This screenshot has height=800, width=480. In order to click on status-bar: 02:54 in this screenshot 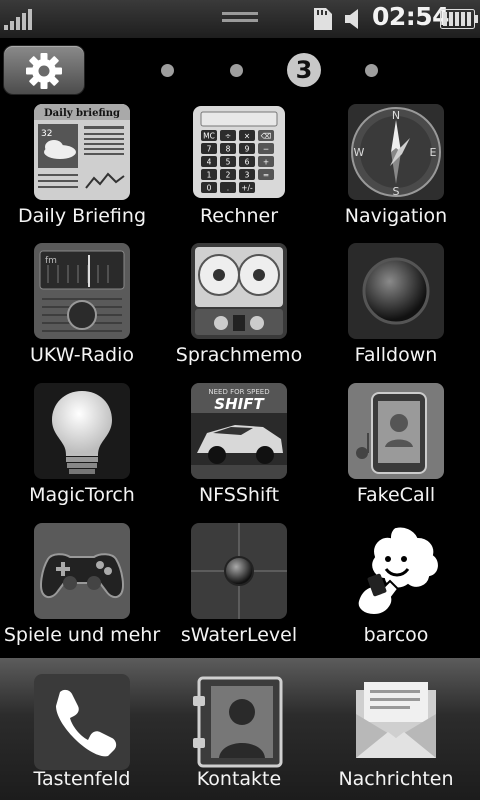, I will do `click(240, 19)`.